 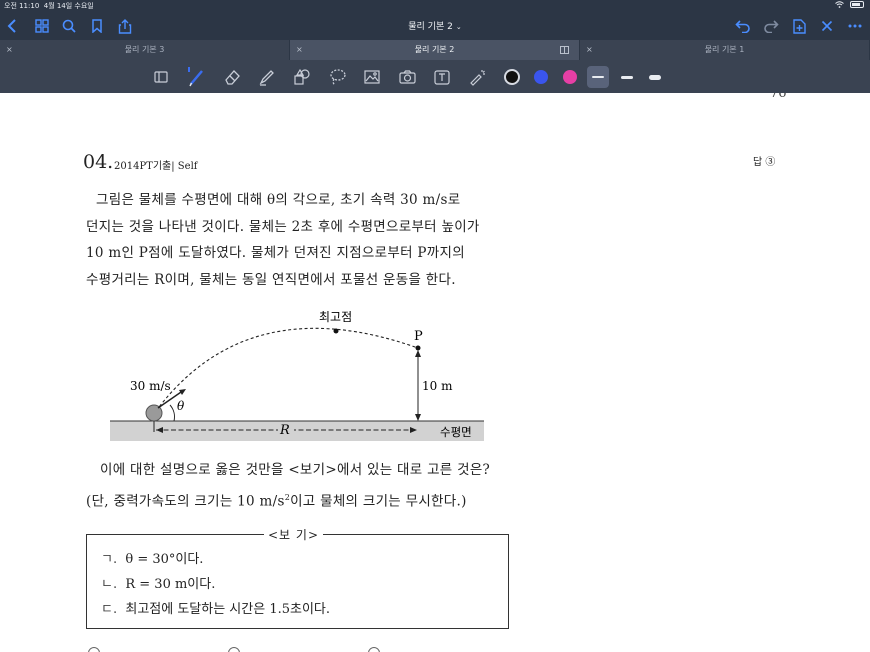 What do you see at coordinates (302, 77) in the screenshot?
I see `shapes-icon` at bounding box center [302, 77].